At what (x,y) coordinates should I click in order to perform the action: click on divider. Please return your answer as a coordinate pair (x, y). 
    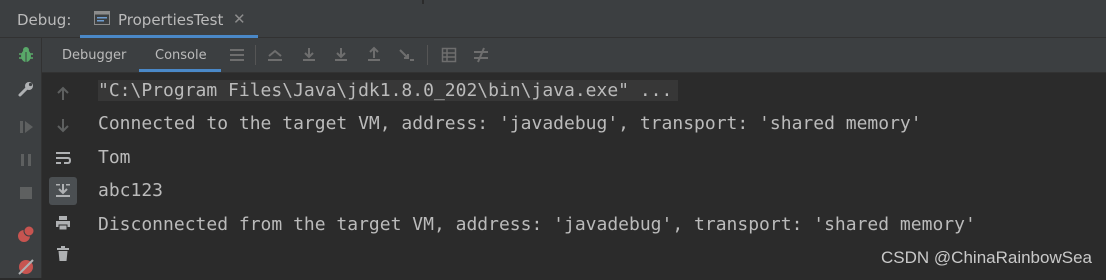
    Looking at the image, I should click on (423, 2).